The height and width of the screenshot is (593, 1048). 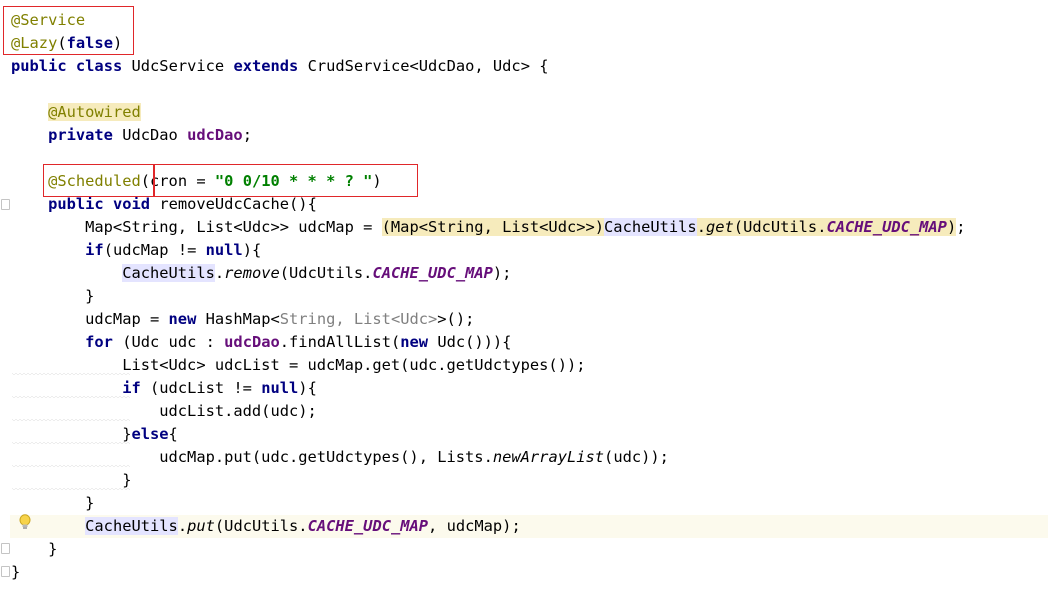 What do you see at coordinates (90, 319) in the screenshot?
I see `code-token: udcMap =` at bounding box center [90, 319].